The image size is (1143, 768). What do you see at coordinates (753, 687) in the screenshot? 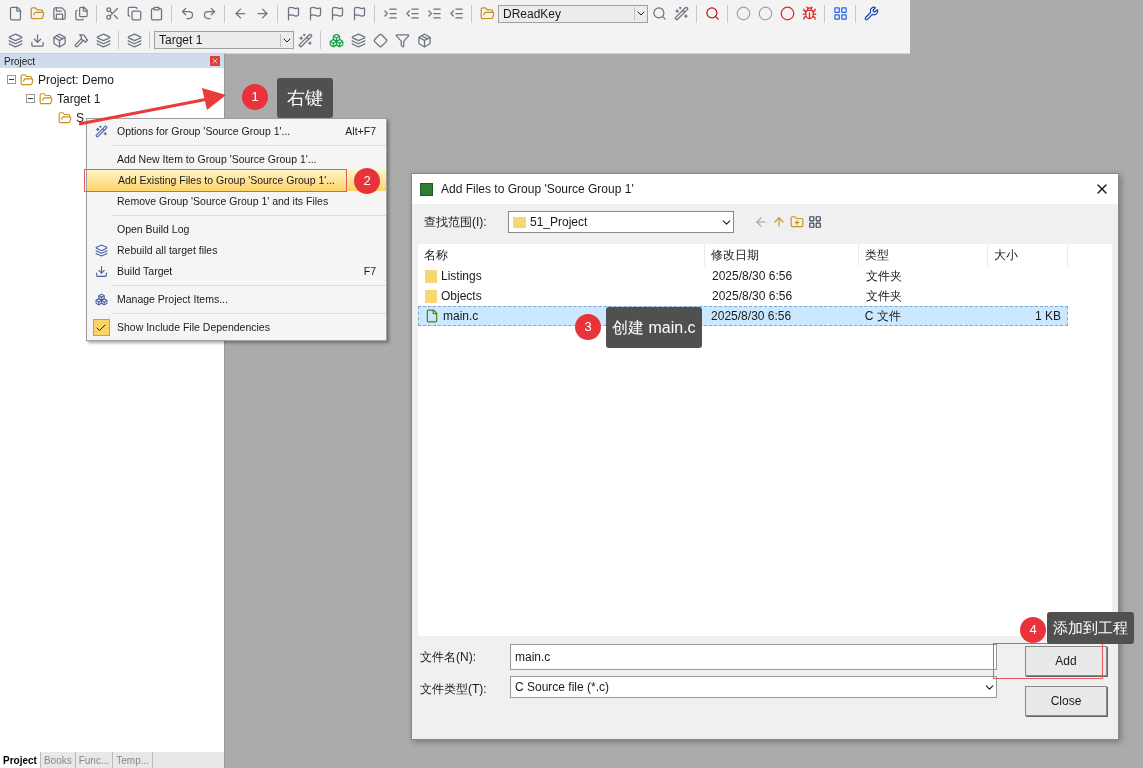
I see `file-type-dropdown: C Source file (*.c)` at bounding box center [753, 687].